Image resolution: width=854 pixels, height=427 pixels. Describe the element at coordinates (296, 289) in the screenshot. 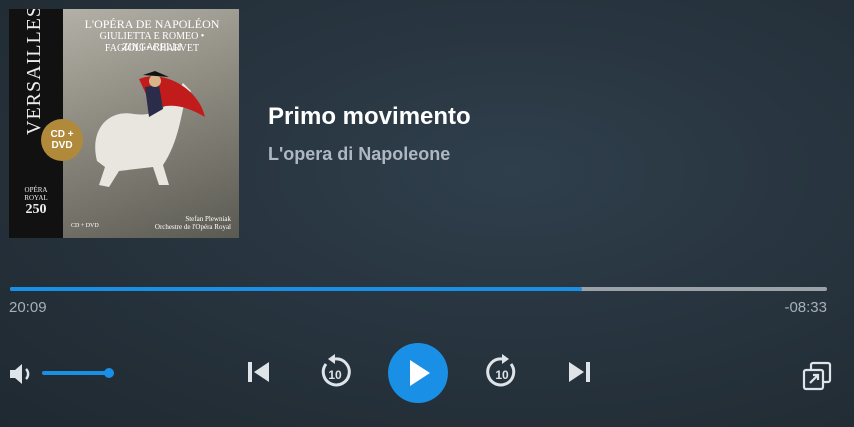

I see `progress-fill` at that location.